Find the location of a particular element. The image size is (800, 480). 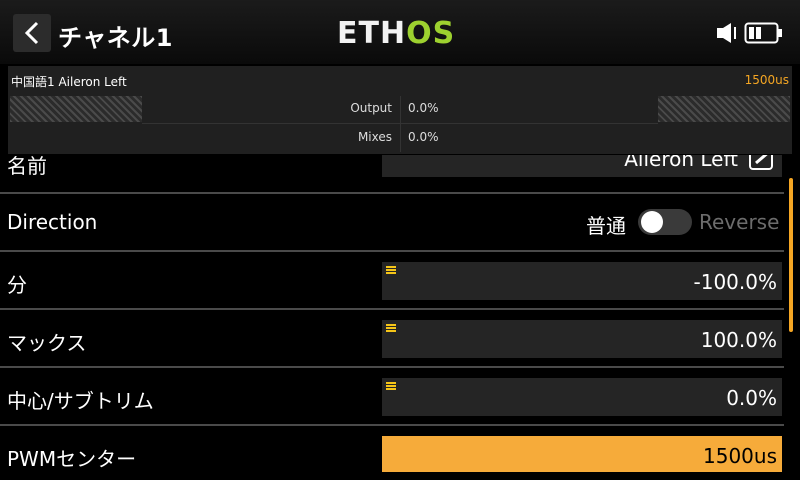

page-title: チャネル1 is located at coordinates (115, 38).